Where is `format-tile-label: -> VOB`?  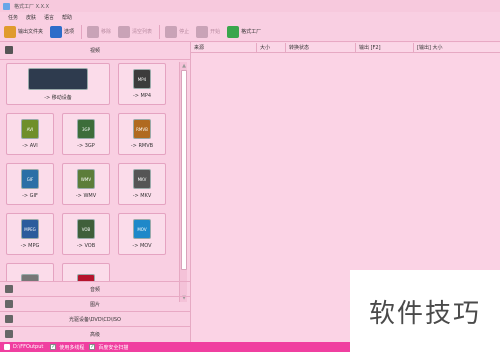 format-tile-label: -> VOB is located at coordinates (86, 246).